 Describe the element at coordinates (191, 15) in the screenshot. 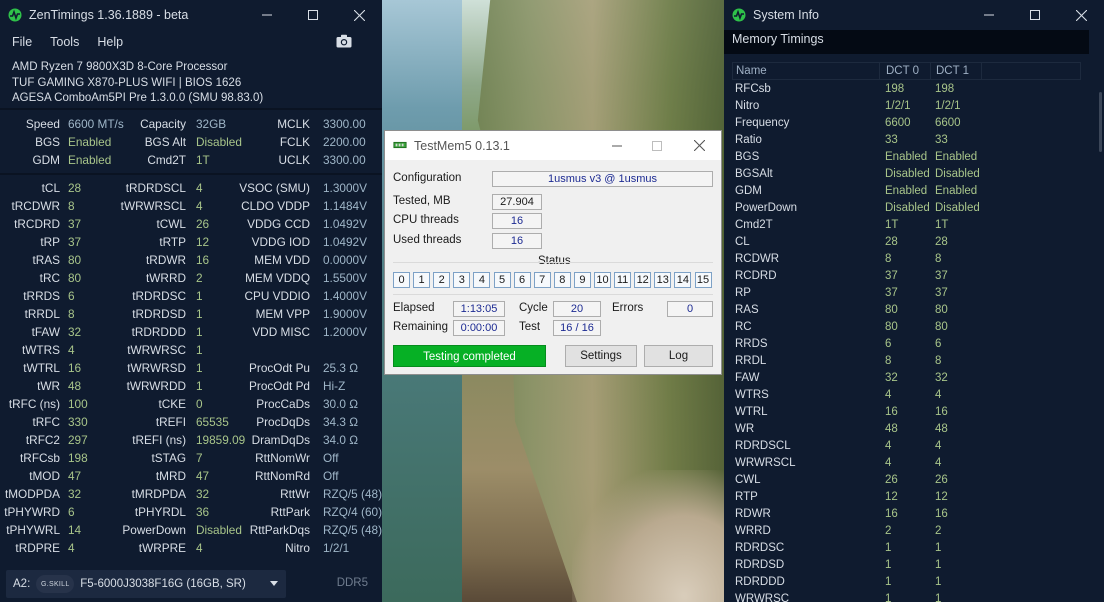

I see `zentimings-titlebar: ZenTimings 1.36.1889 - beta` at that location.